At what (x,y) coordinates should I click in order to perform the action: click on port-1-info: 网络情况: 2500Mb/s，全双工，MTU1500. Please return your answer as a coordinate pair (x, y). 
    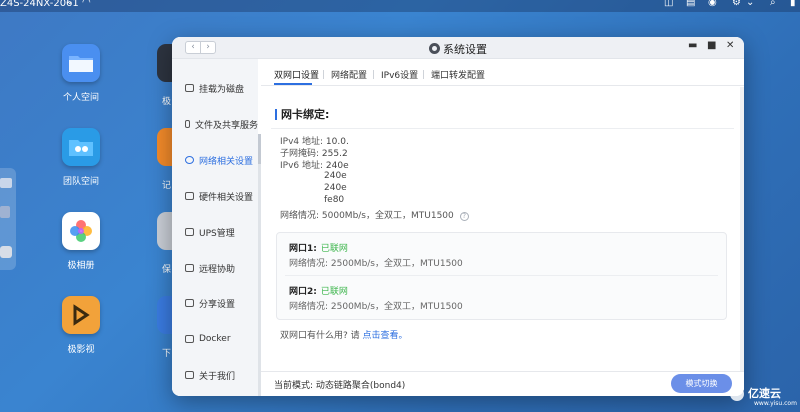
    Looking at the image, I should click on (376, 264).